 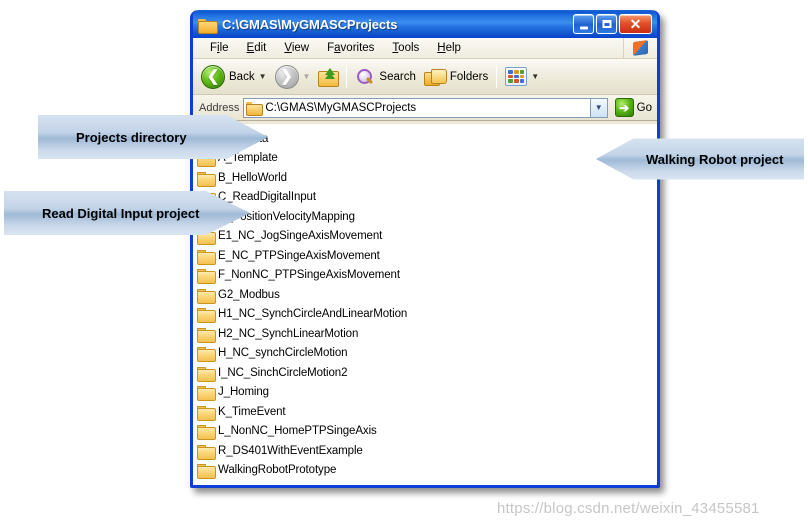 I want to click on search-icon, so click(x=365, y=77).